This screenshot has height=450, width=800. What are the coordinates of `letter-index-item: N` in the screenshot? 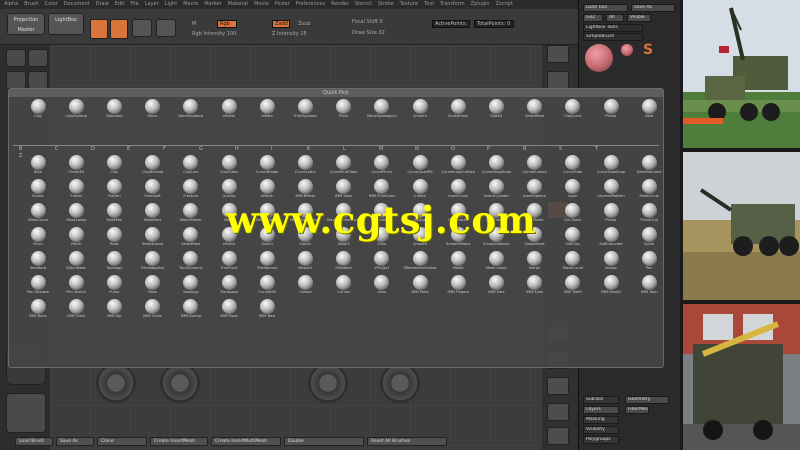 It's located at (433, 149).